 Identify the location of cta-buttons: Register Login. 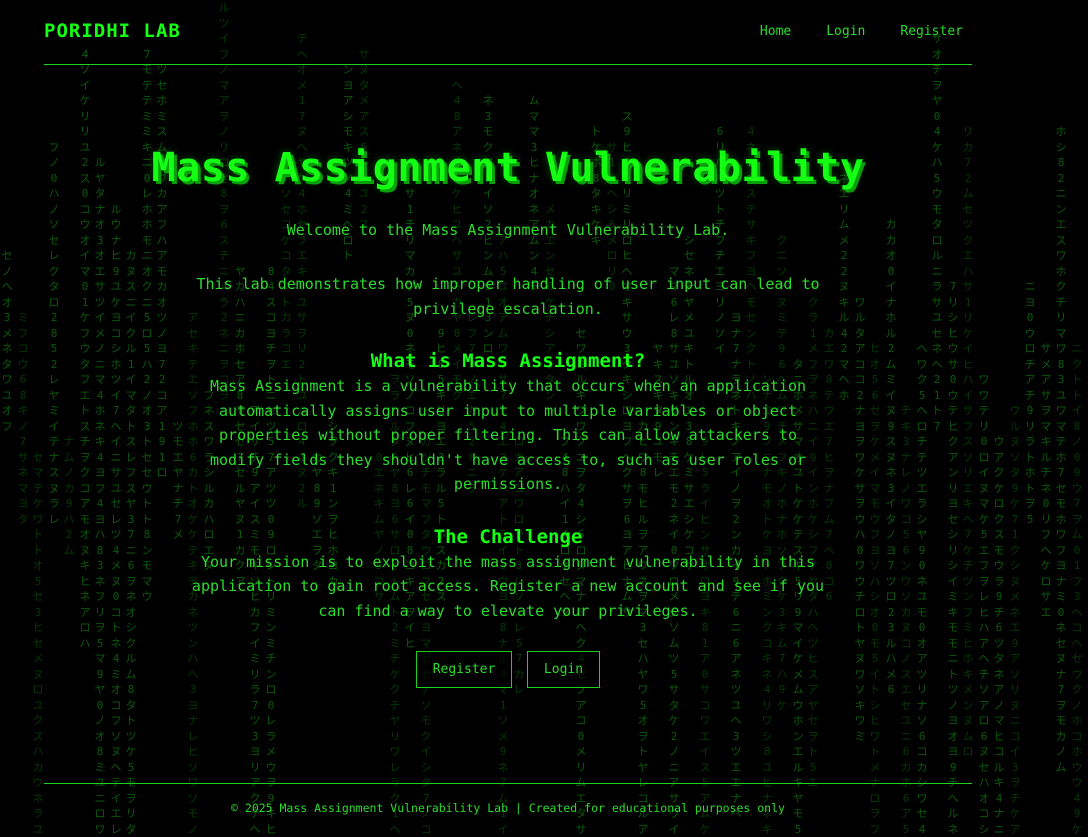
(508, 669).